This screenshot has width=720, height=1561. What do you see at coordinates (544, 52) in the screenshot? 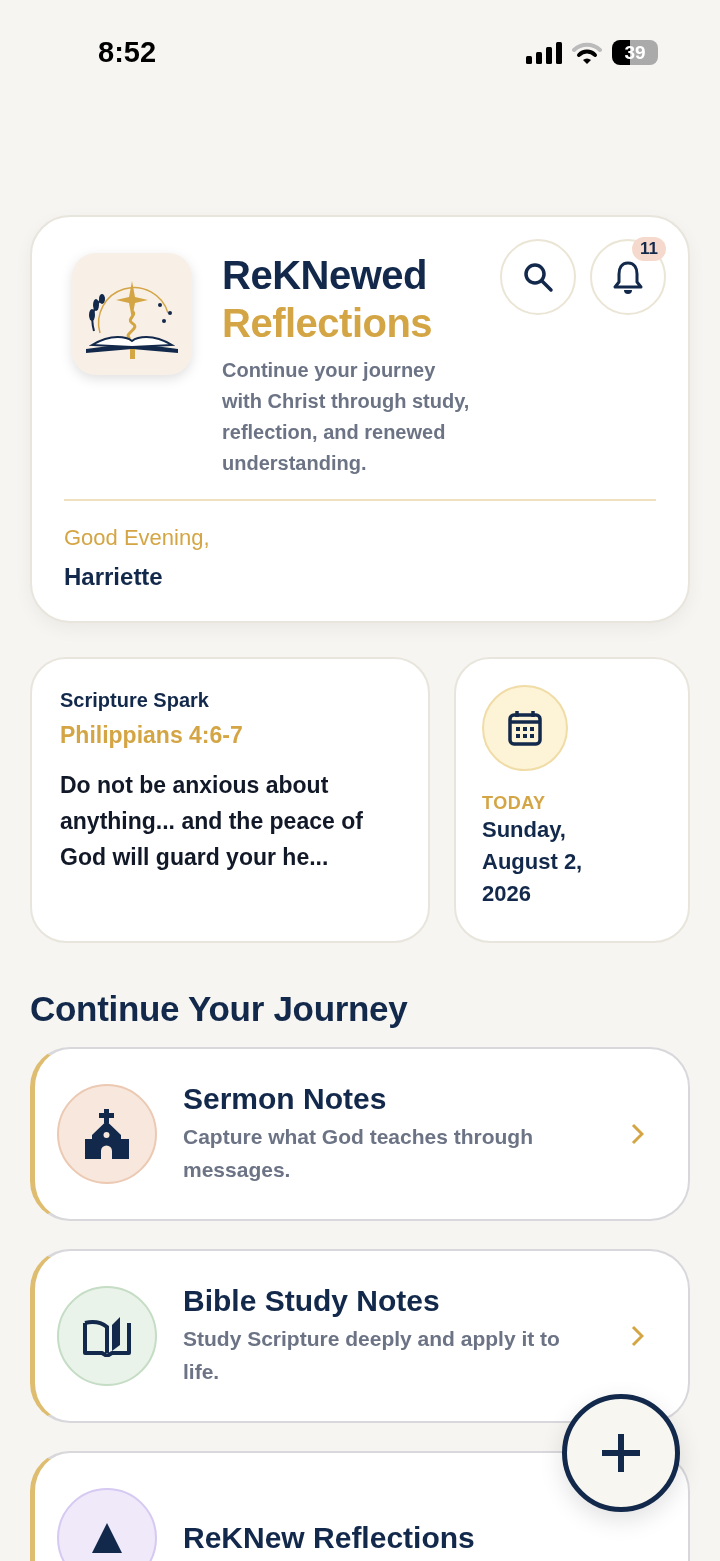
I see `signal-icon` at bounding box center [544, 52].